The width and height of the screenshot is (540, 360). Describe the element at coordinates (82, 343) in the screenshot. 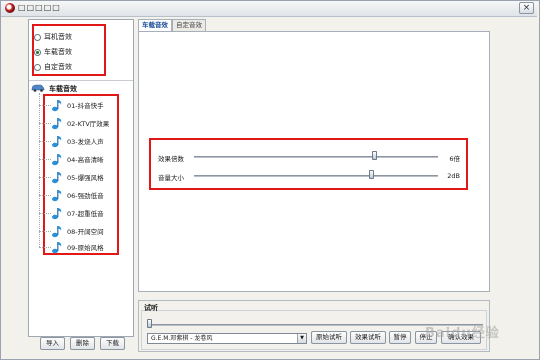

I see `delete-button: 删除` at that location.